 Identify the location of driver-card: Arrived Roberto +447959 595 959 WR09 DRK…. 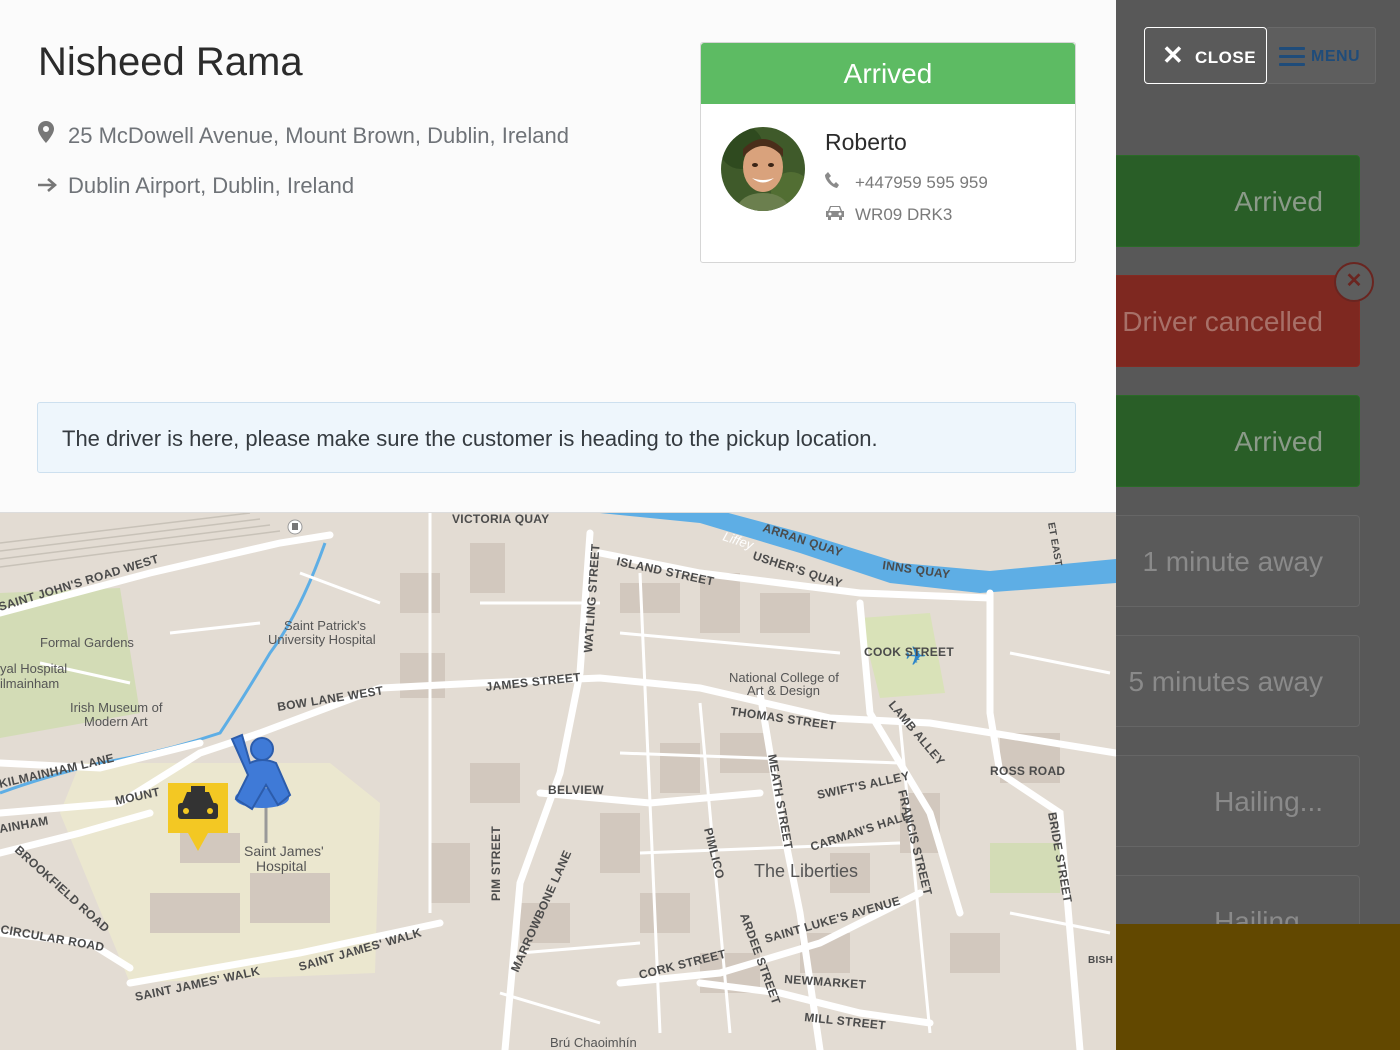
(888, 152).